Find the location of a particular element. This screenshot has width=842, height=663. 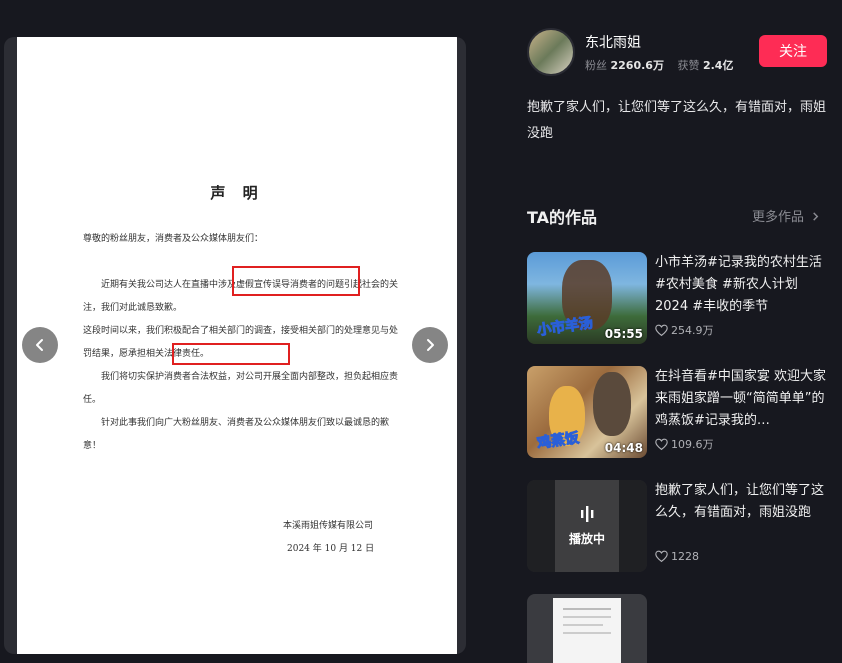

chevron-right-small-icon is located at coordinates (816, 216).